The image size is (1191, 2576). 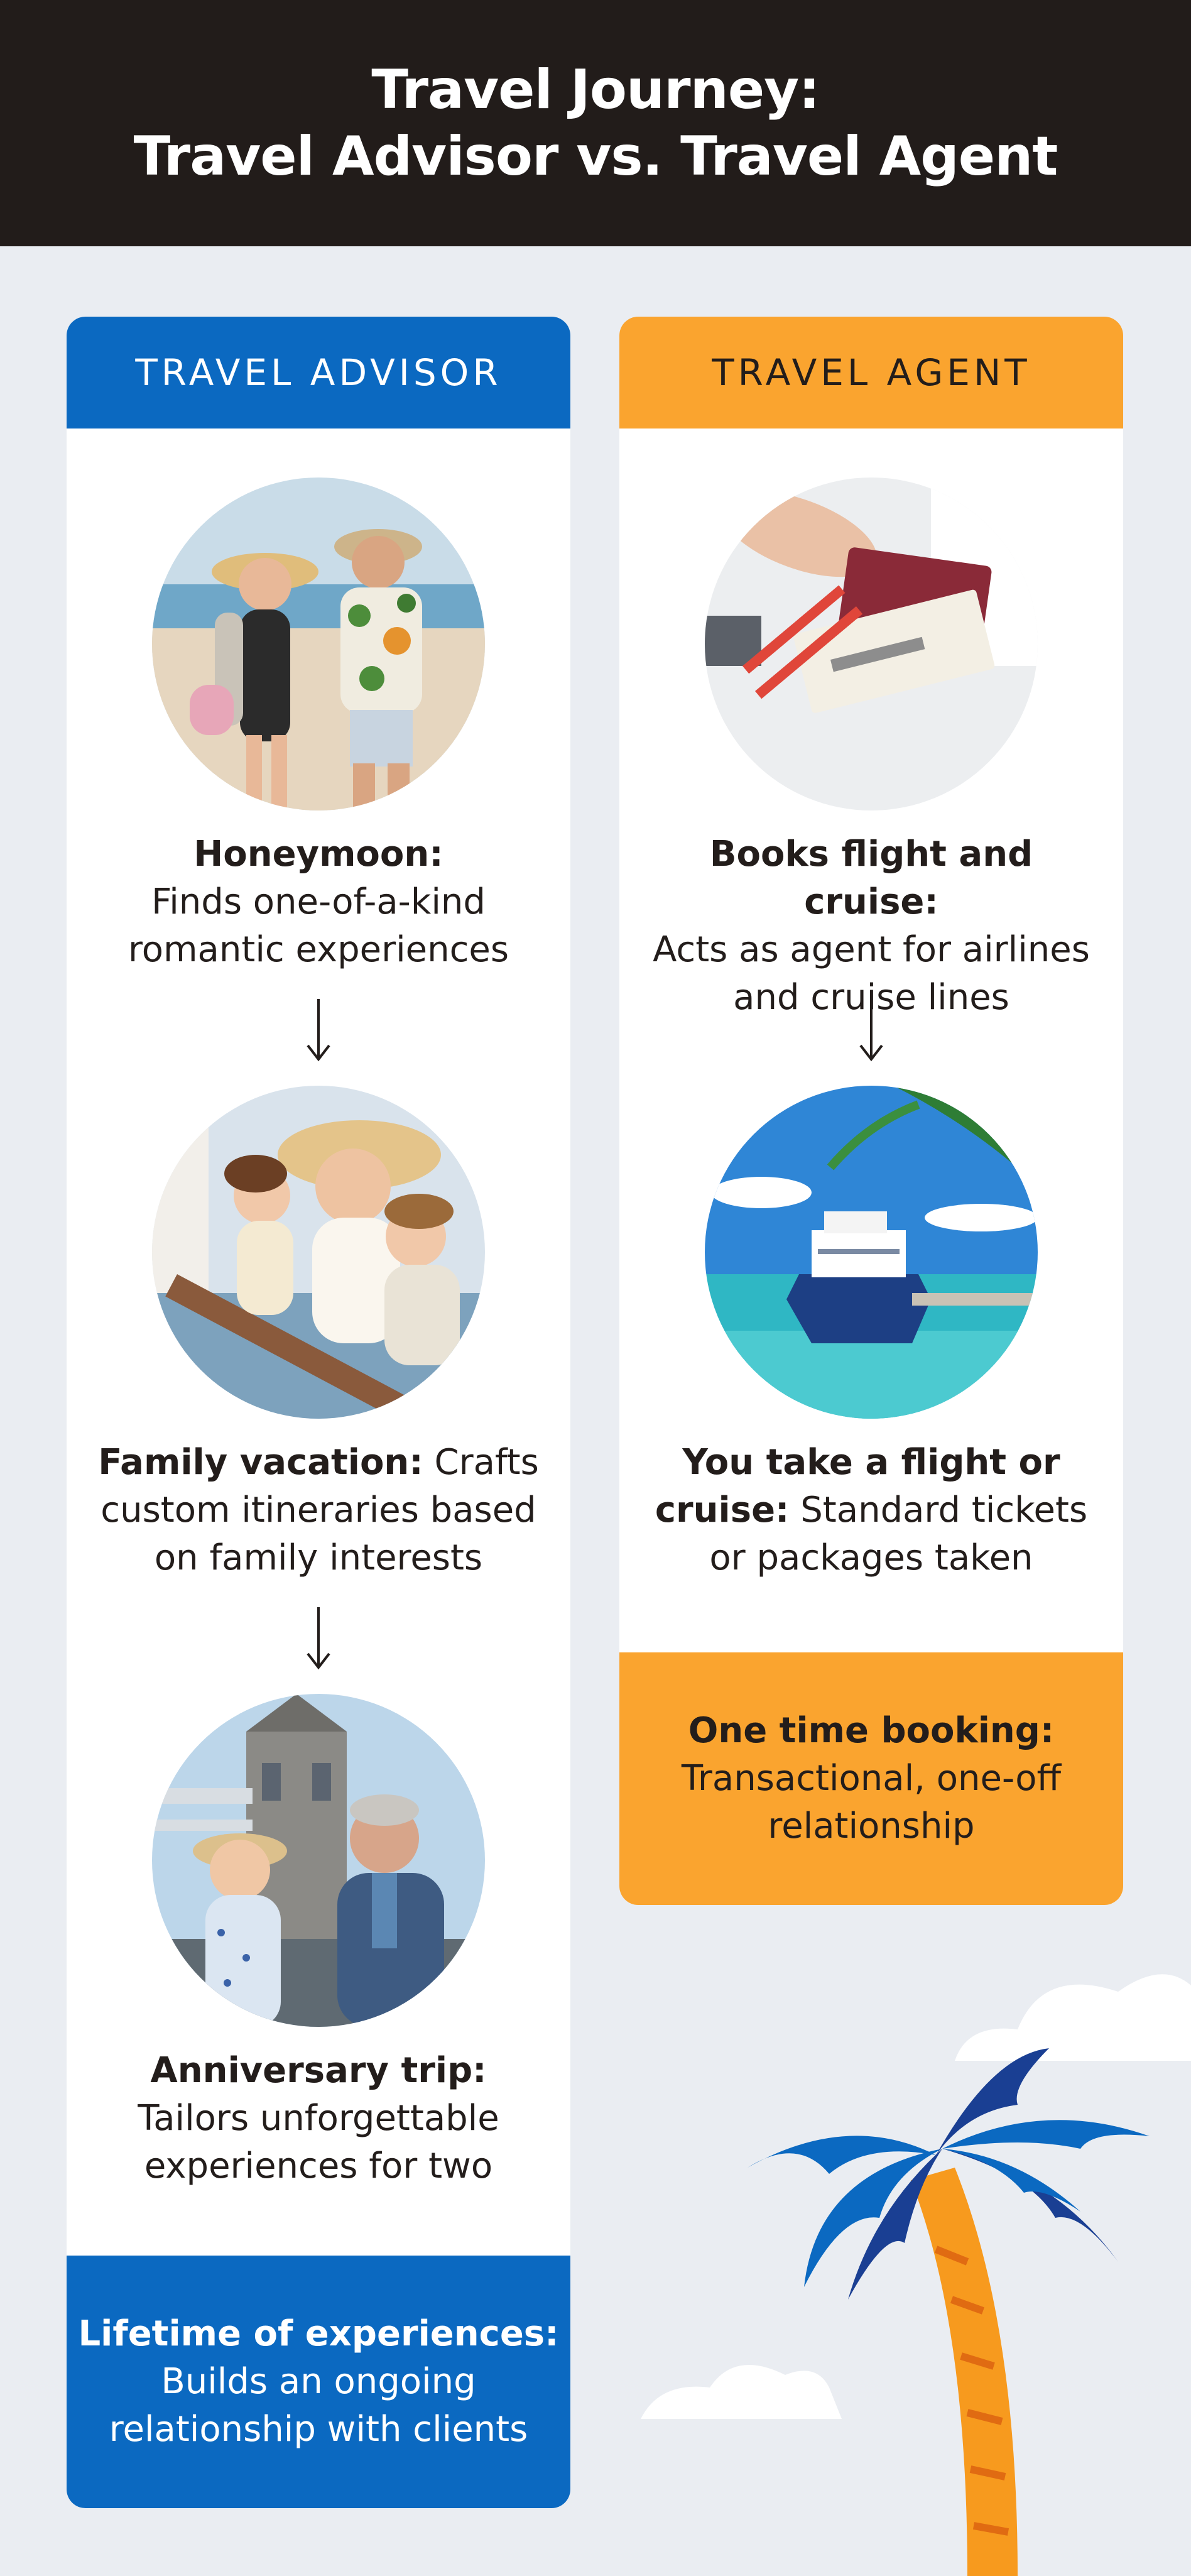 What do you see at coordinates (871, 1463) in the screenshot?
I see `take-flight-title: You take a flight or` at bounding box center [871, 1463].